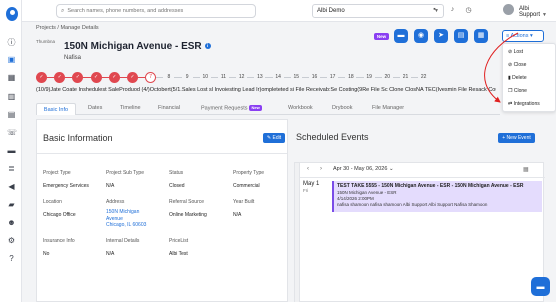  What do you see at coordinates (237, 215) in the screenshot?
I see `field-value: N/A` at bounding box center [237, 215].